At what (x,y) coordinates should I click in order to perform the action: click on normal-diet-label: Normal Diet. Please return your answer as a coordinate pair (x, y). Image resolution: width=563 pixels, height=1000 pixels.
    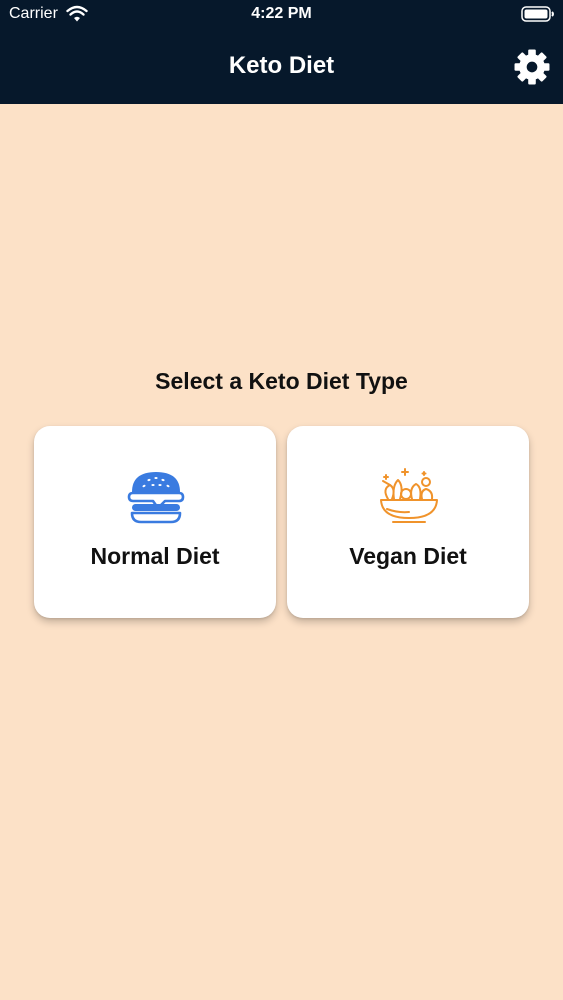
    Looking at the image, I should click on (155, 556).